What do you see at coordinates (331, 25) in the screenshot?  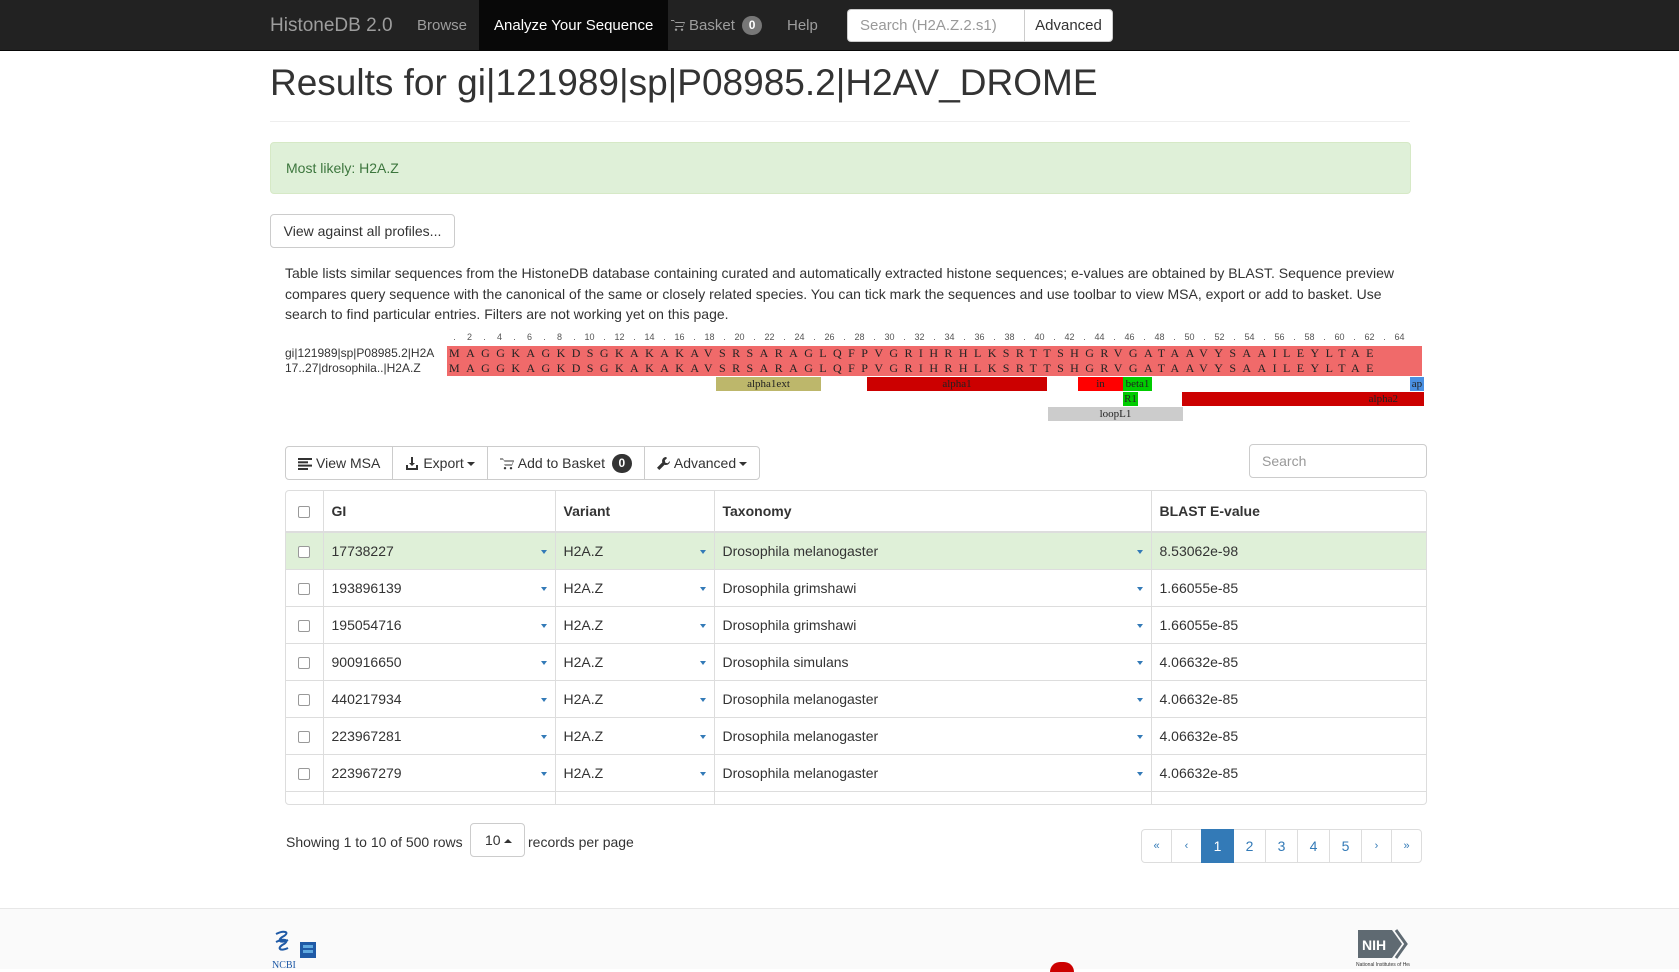 I see `brand-link: HistoneDB 2.0` at bounding box center [331, 25].